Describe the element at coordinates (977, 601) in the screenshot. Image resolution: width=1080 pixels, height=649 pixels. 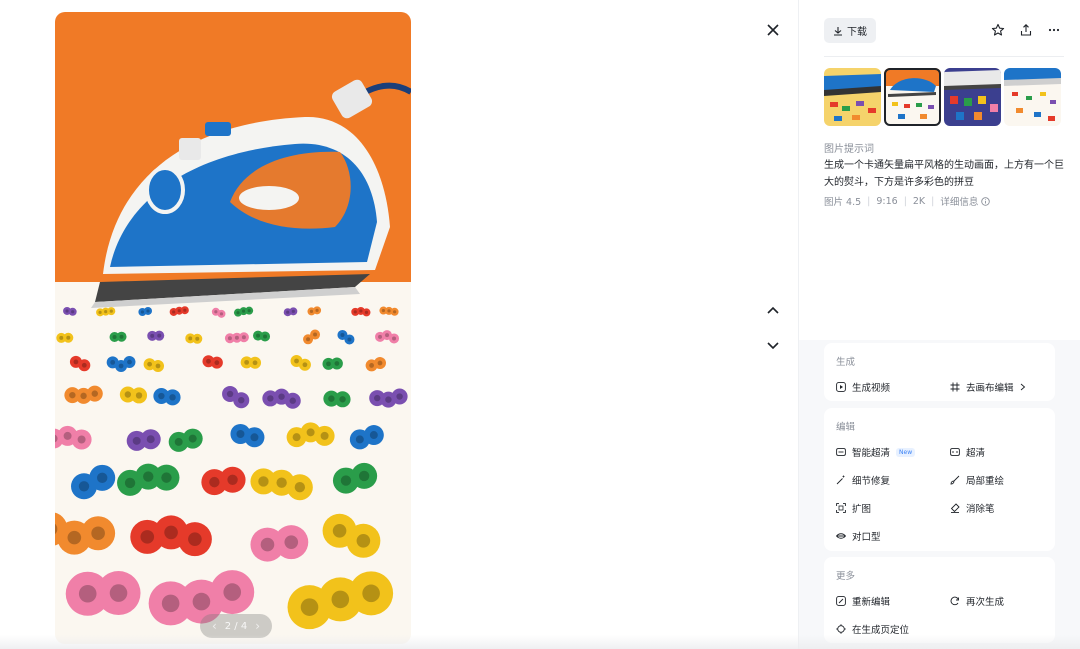
I see `regenerate-button: 再次生成` at that location.